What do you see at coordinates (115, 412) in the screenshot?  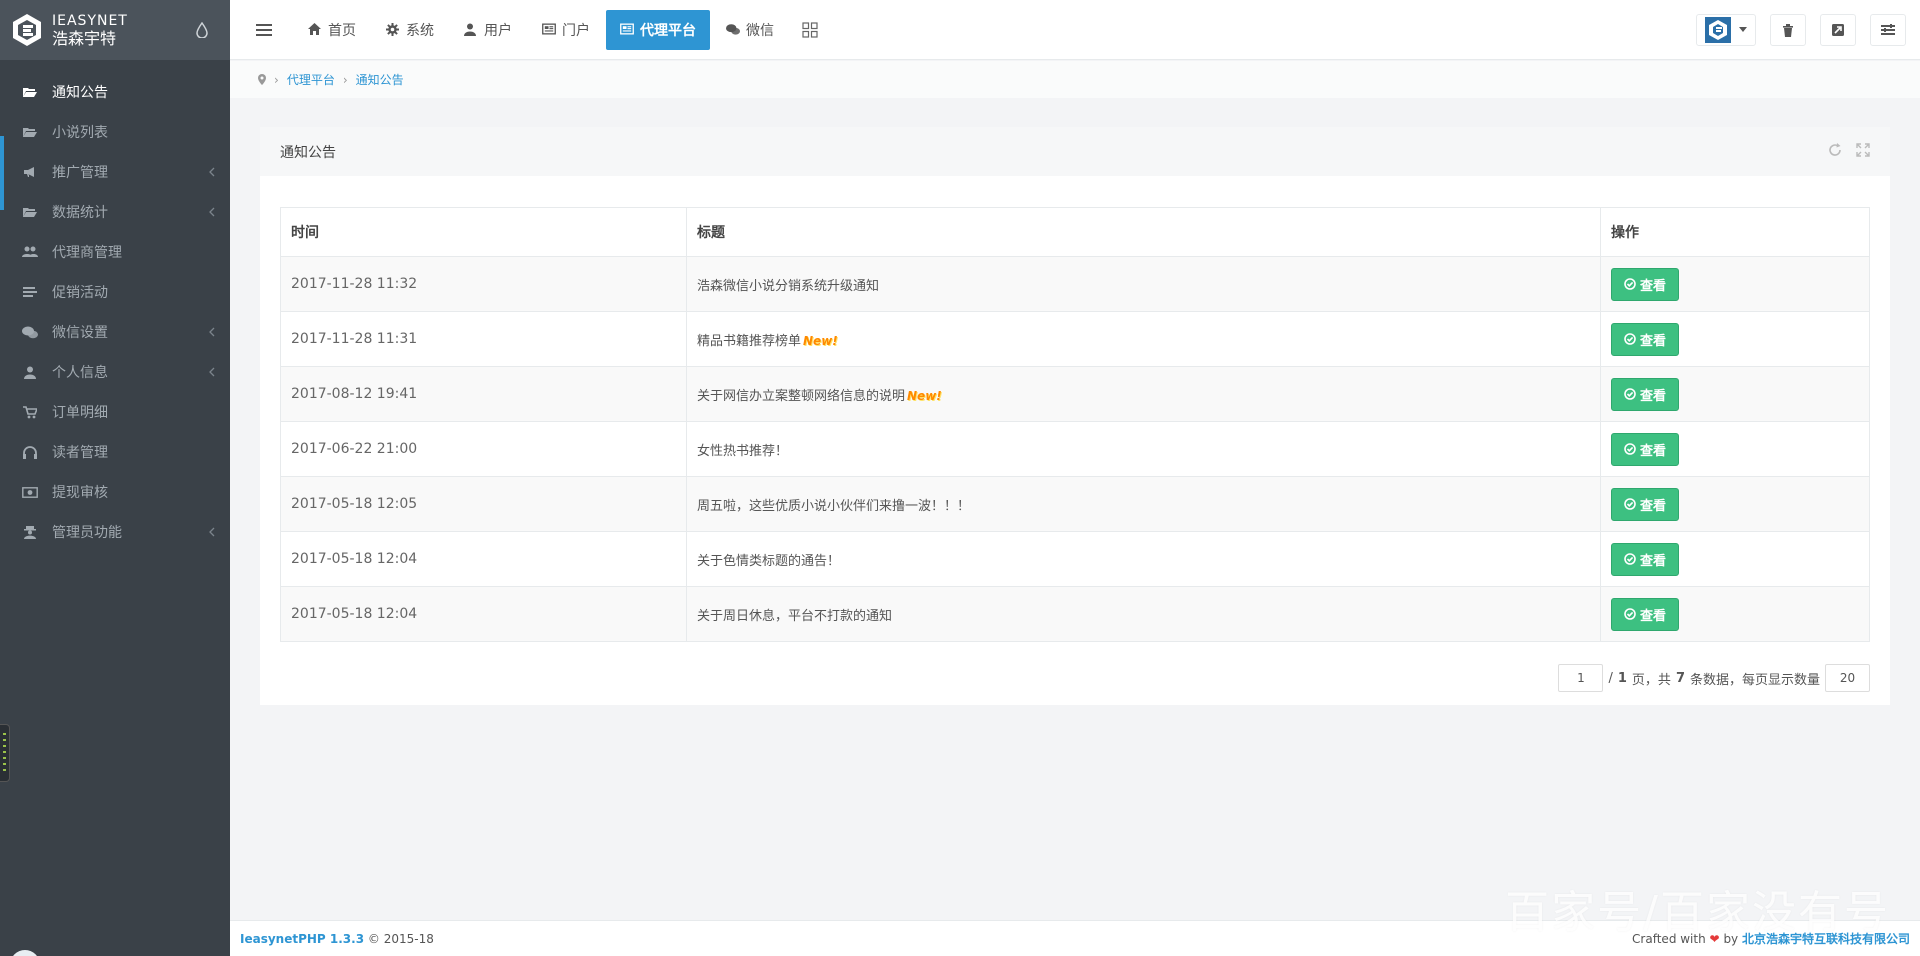 I see `sidebar-item-8: 订单明细` at bounding box center [115, 412].